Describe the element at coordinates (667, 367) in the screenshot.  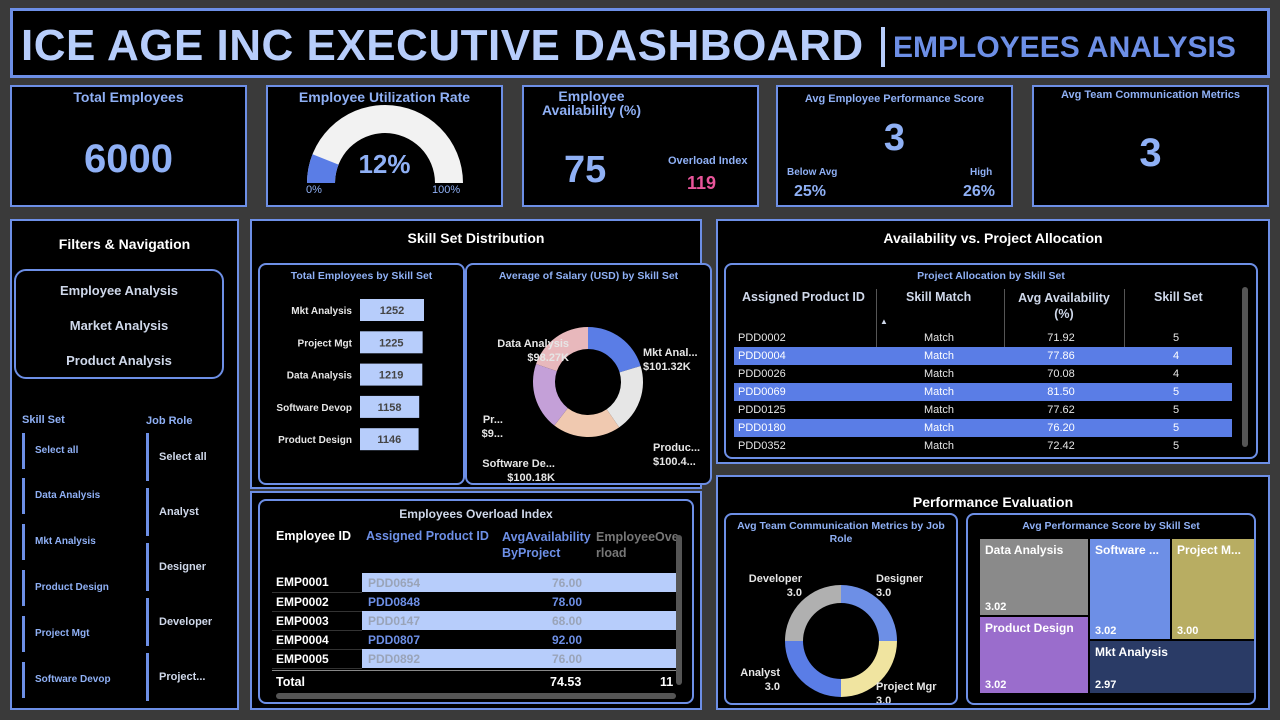
I see `donut-value-label: $101.32K` at that location.